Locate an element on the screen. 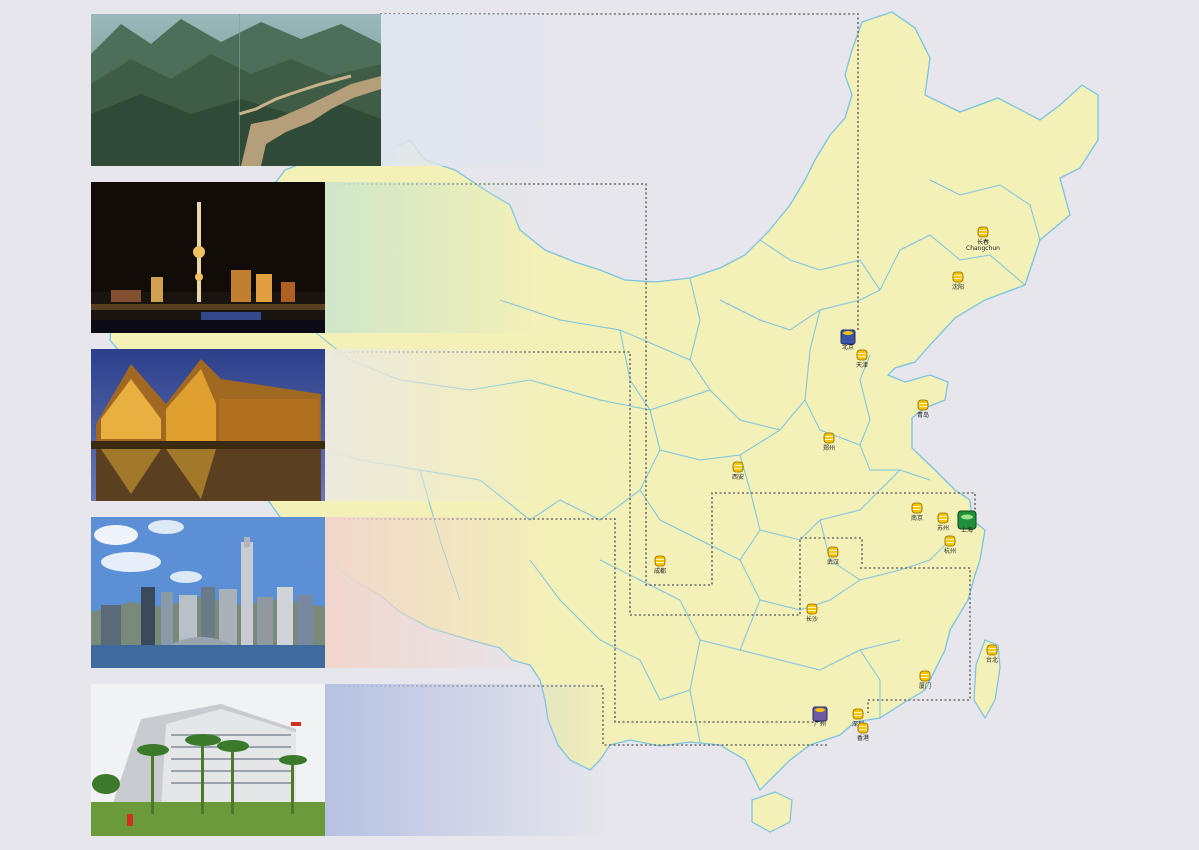 This screenshot has width=1199, height=850. city-marker-4: 青岛 is located at coordinates (923, 409).